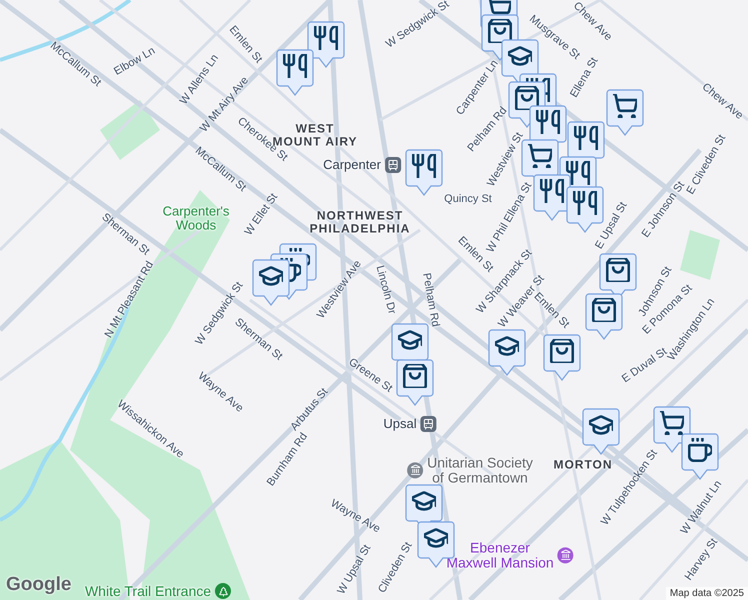 The width and height of the screenshot is (748, 600). Describe the element at coordinates (430, 300) in the screenshot. I see `street-label: Pelham Rd` at that location.